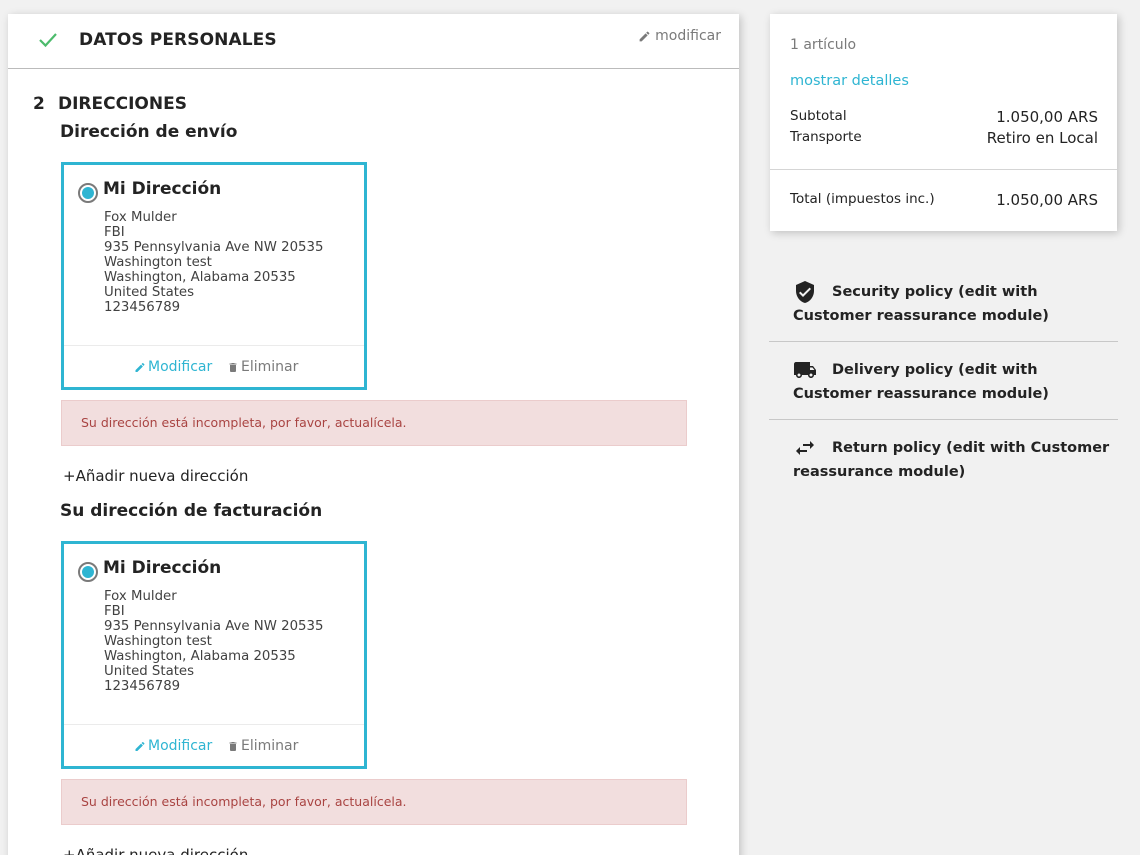 The image size is (1140, 855). Describe the element at coordinates (823, 45) in the screenshot. I see `cart-items-count: 1 artículo` at that location.